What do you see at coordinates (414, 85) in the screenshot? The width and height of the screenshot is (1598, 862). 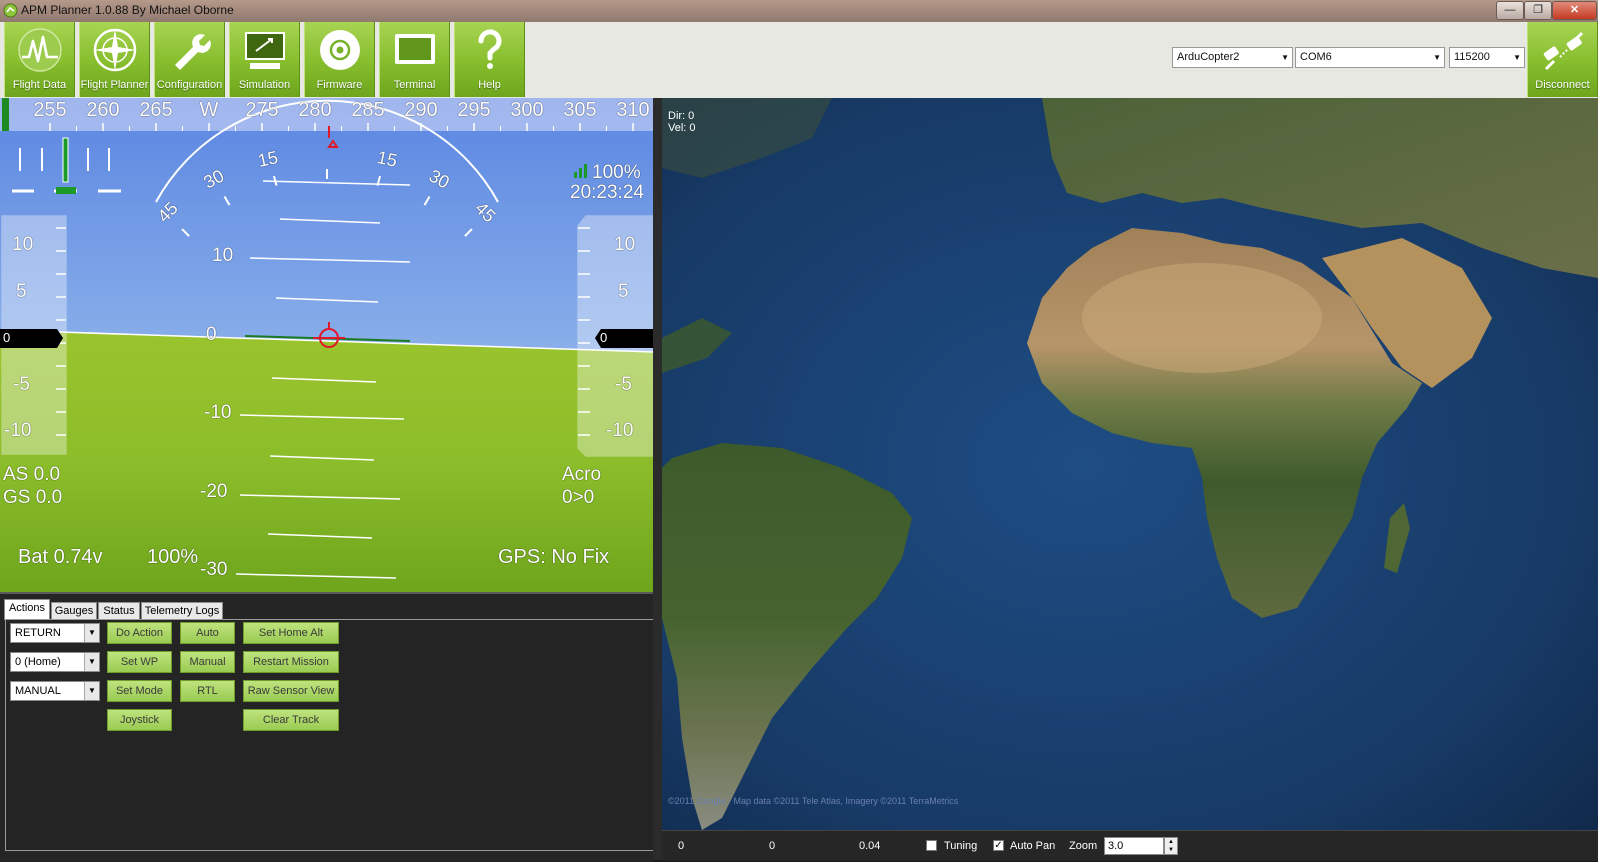 I see `terminal-label: Terminal` at bounding box center [414, 85].